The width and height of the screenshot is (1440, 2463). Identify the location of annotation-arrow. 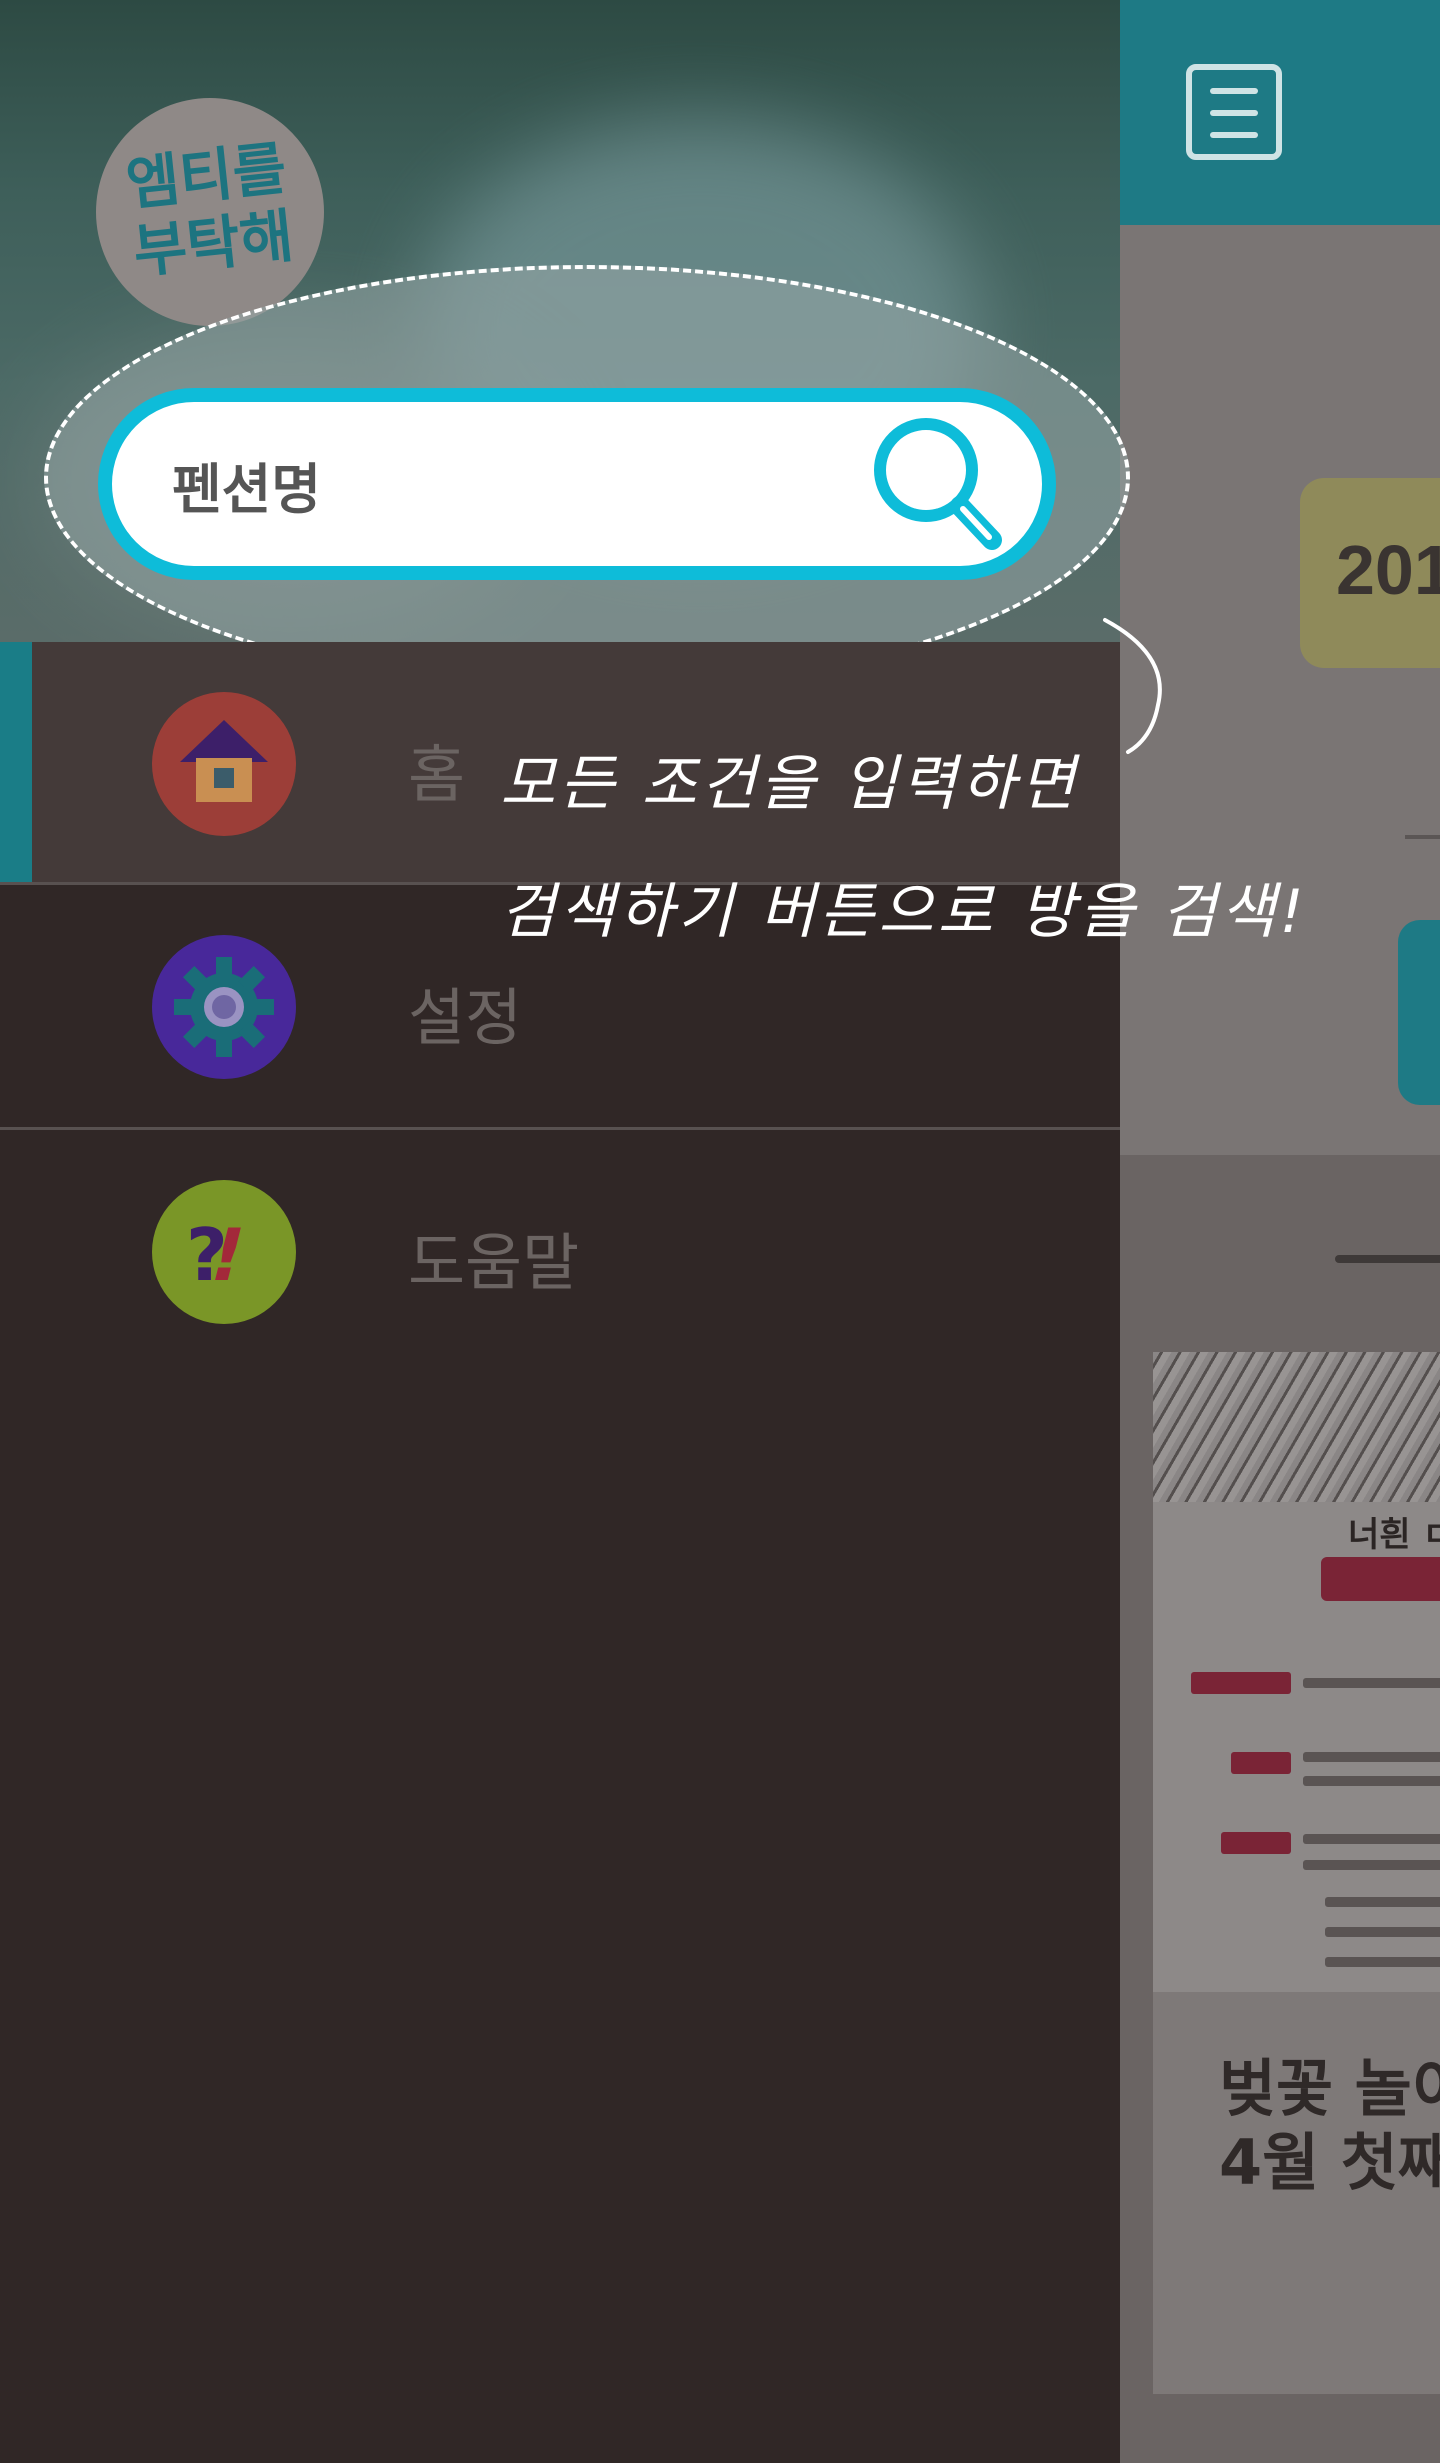
(1132, 686).